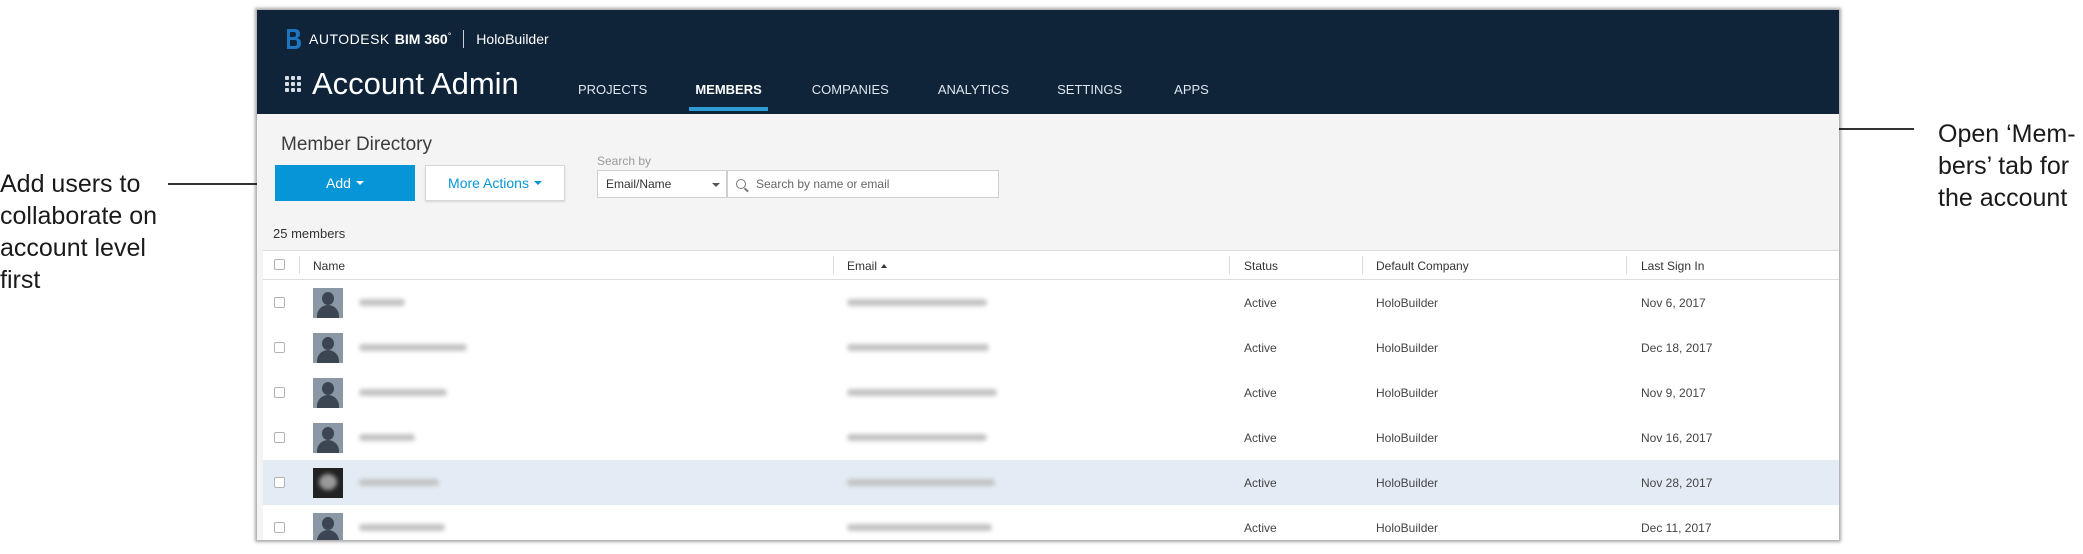 The width and height of the screenshot is (2083, 554). Describe the element at coordinates (294, 39) in the screenshot. I see `autodesk-logo-icon` at that location.